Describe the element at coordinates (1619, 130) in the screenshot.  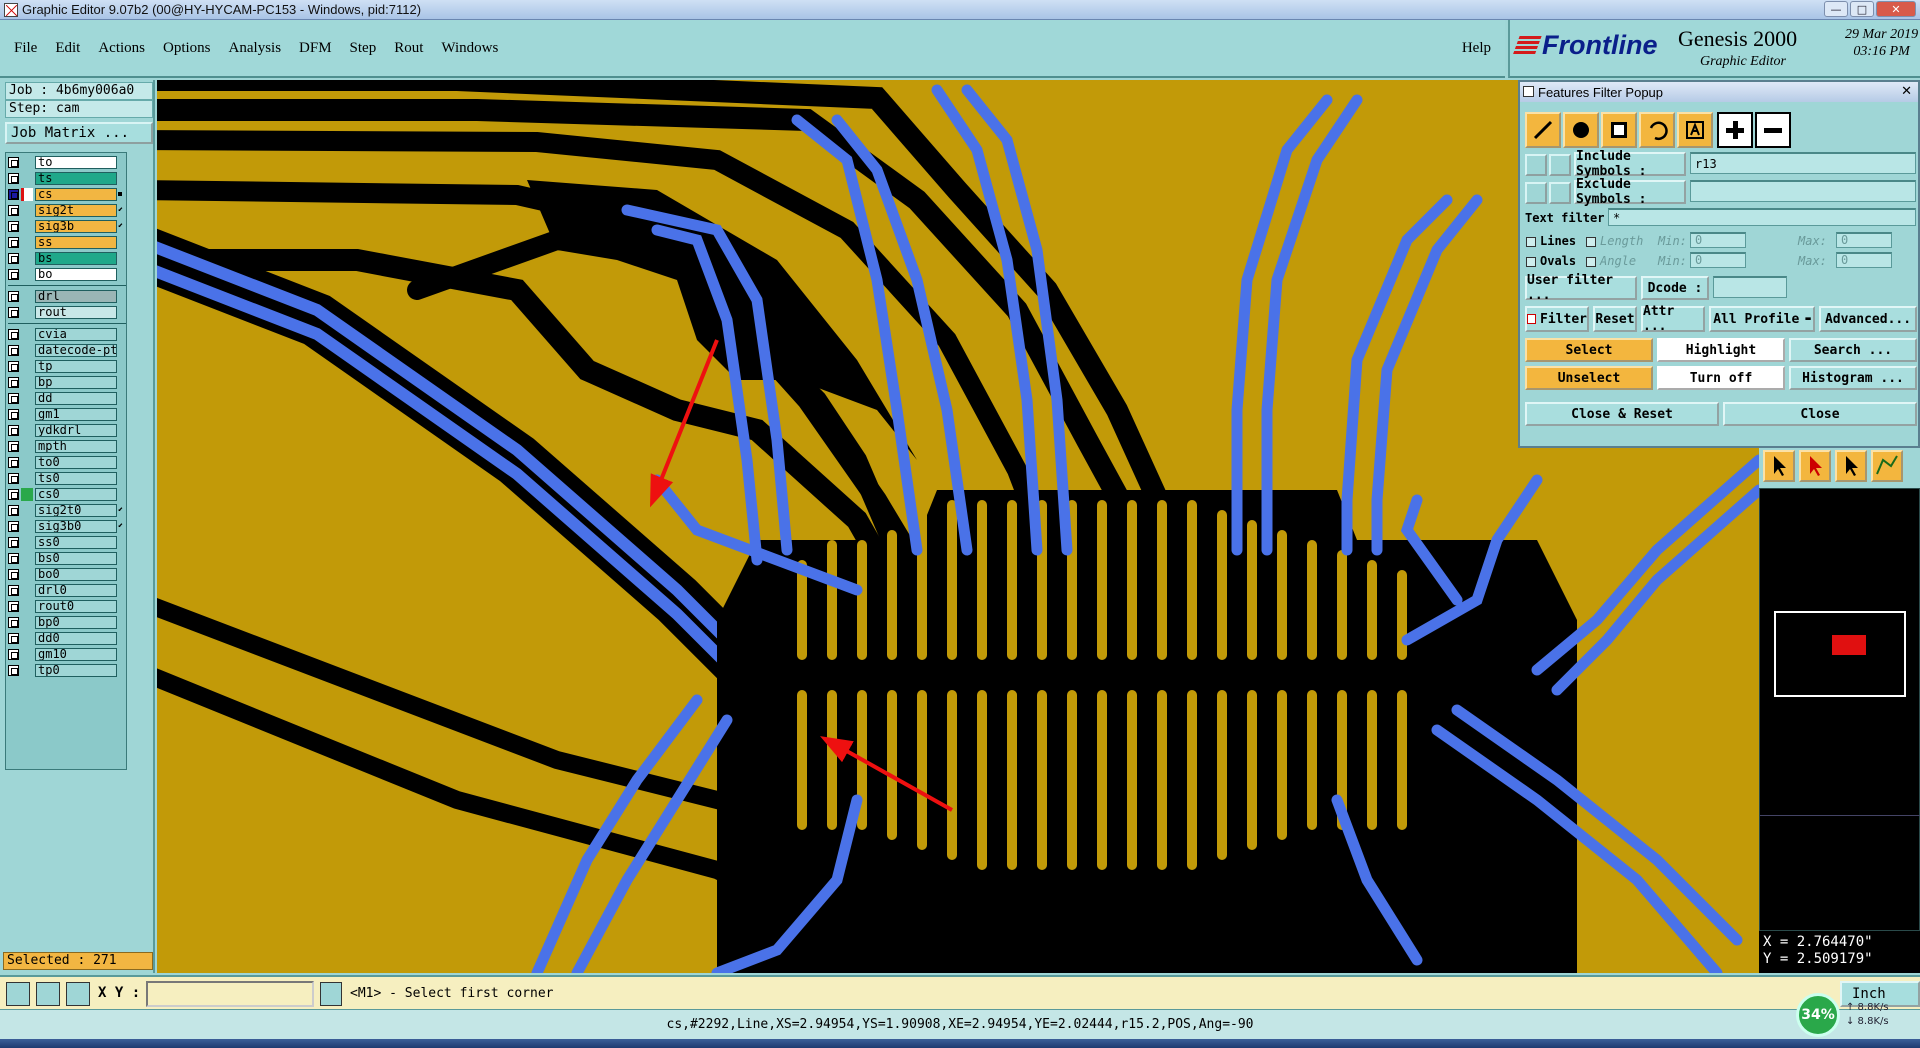
I see `filter-surface-button` at that location.